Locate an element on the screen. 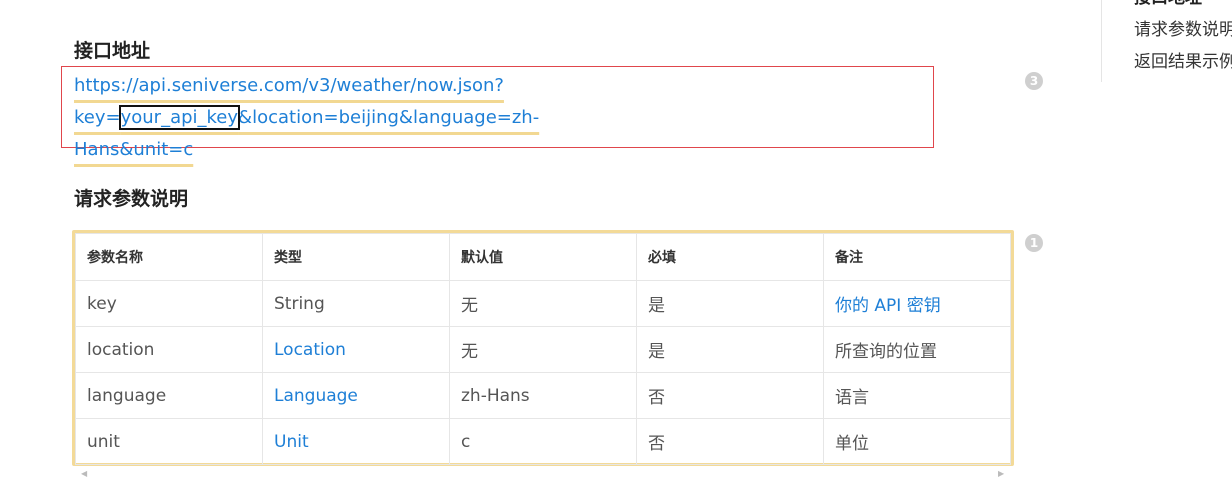 The image size is (1232, 500). param-name-cell: unit is located at coordinates (169, 441).